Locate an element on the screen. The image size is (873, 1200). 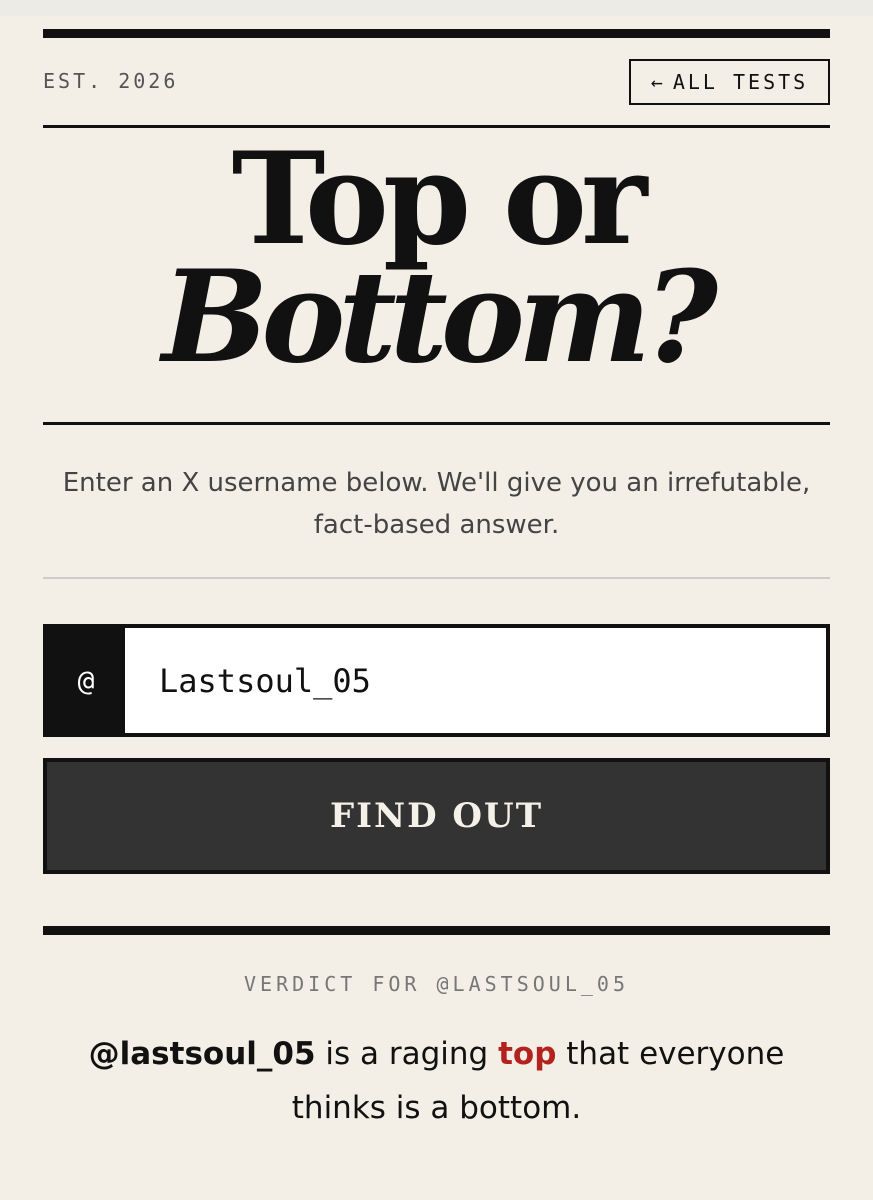
result-divider is located at coordinates (436, 930).